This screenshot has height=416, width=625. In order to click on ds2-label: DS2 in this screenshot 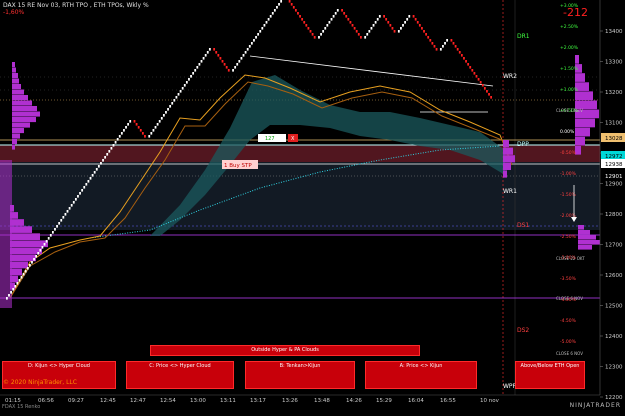, I will do `click(523, 330)`.